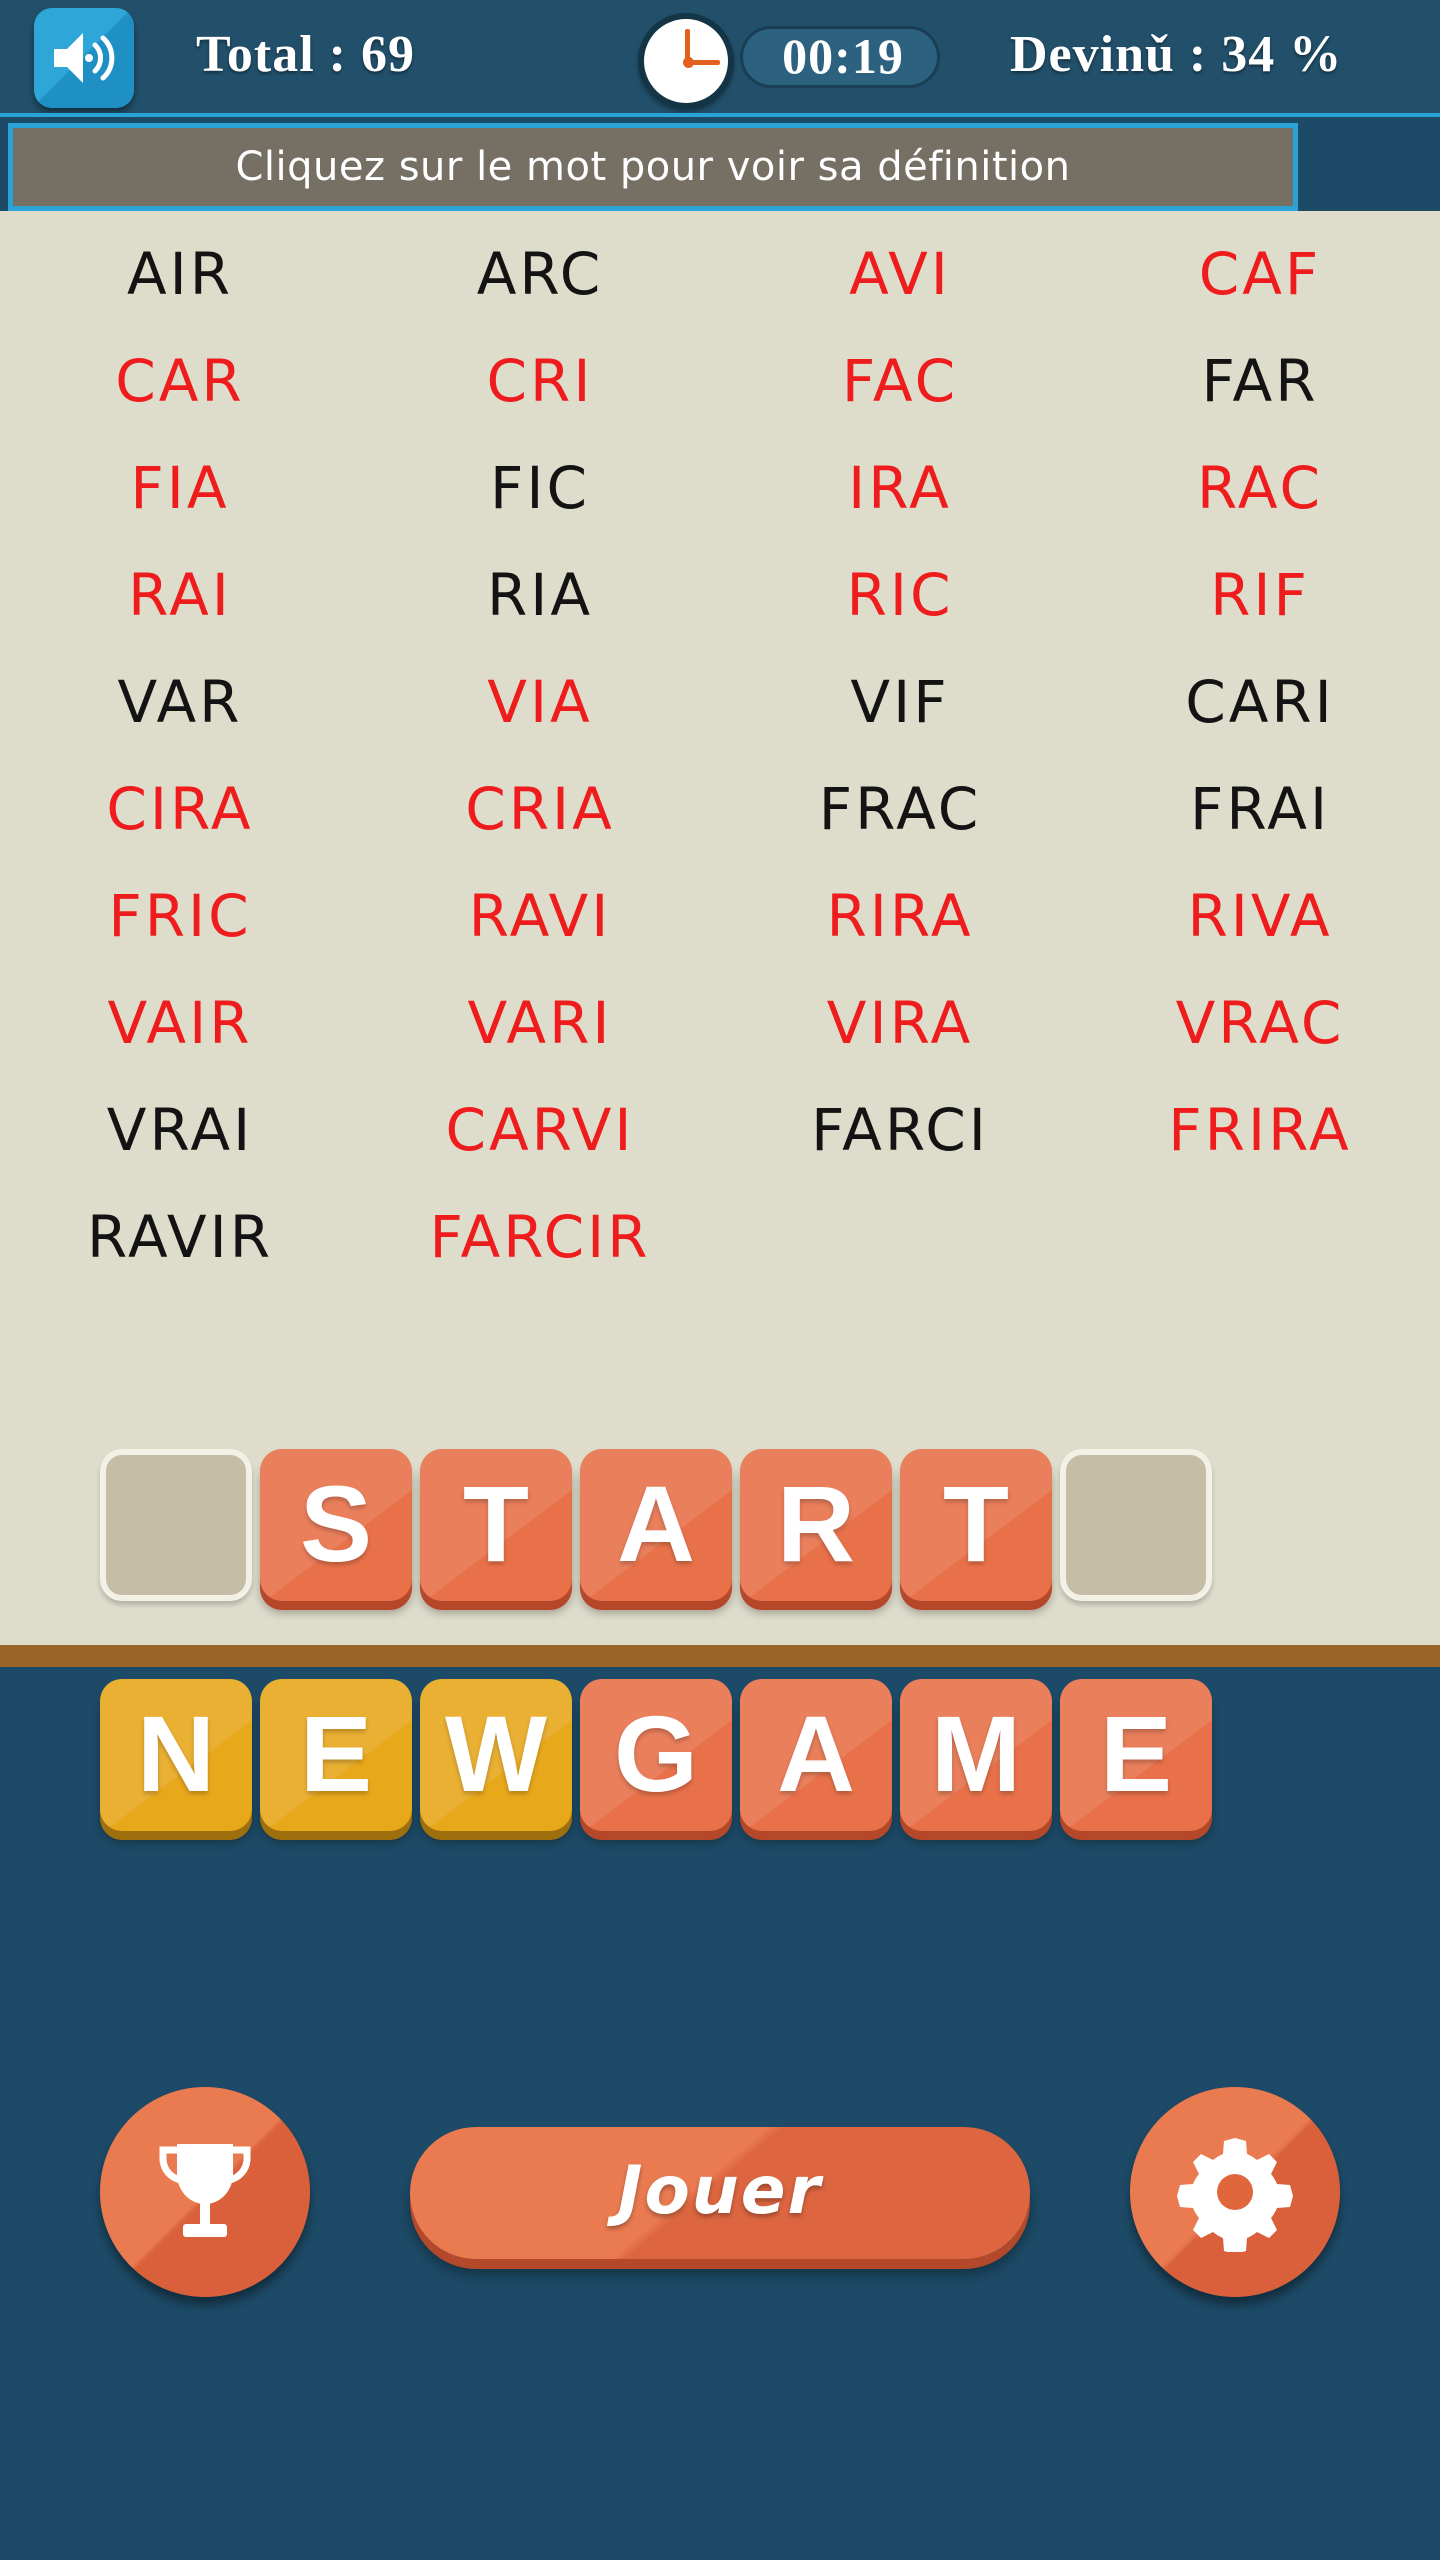 The image size is (1440, 2560). I want to click on word-row: RAI RIA RIC RIF, so click(720, 595).